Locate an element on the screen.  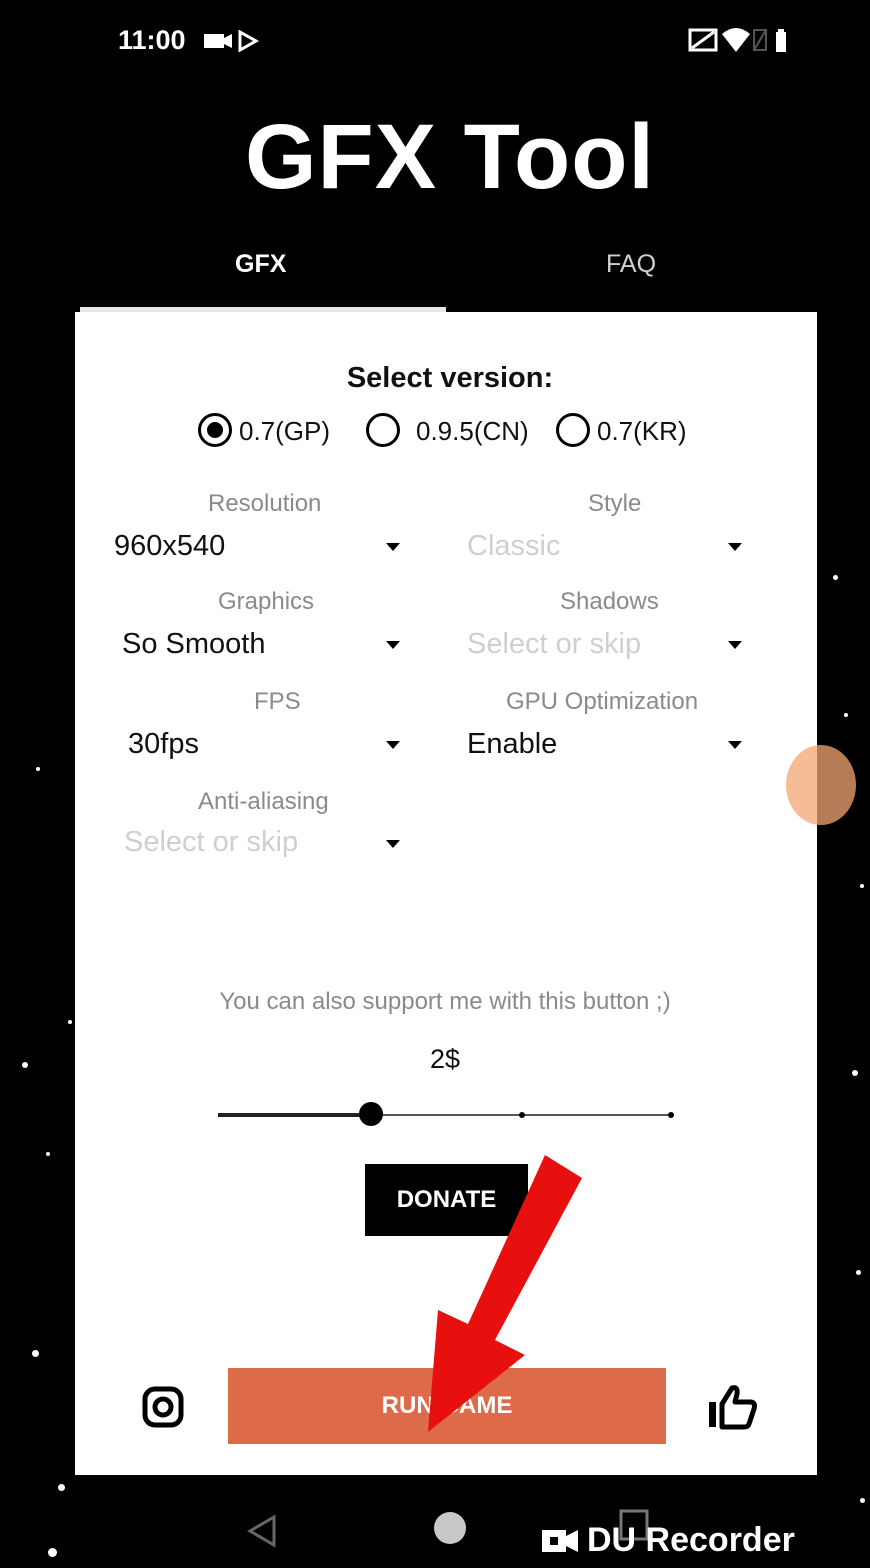
du-recorder-watermark: DU Recorder is located at coordinates (691, 1540).